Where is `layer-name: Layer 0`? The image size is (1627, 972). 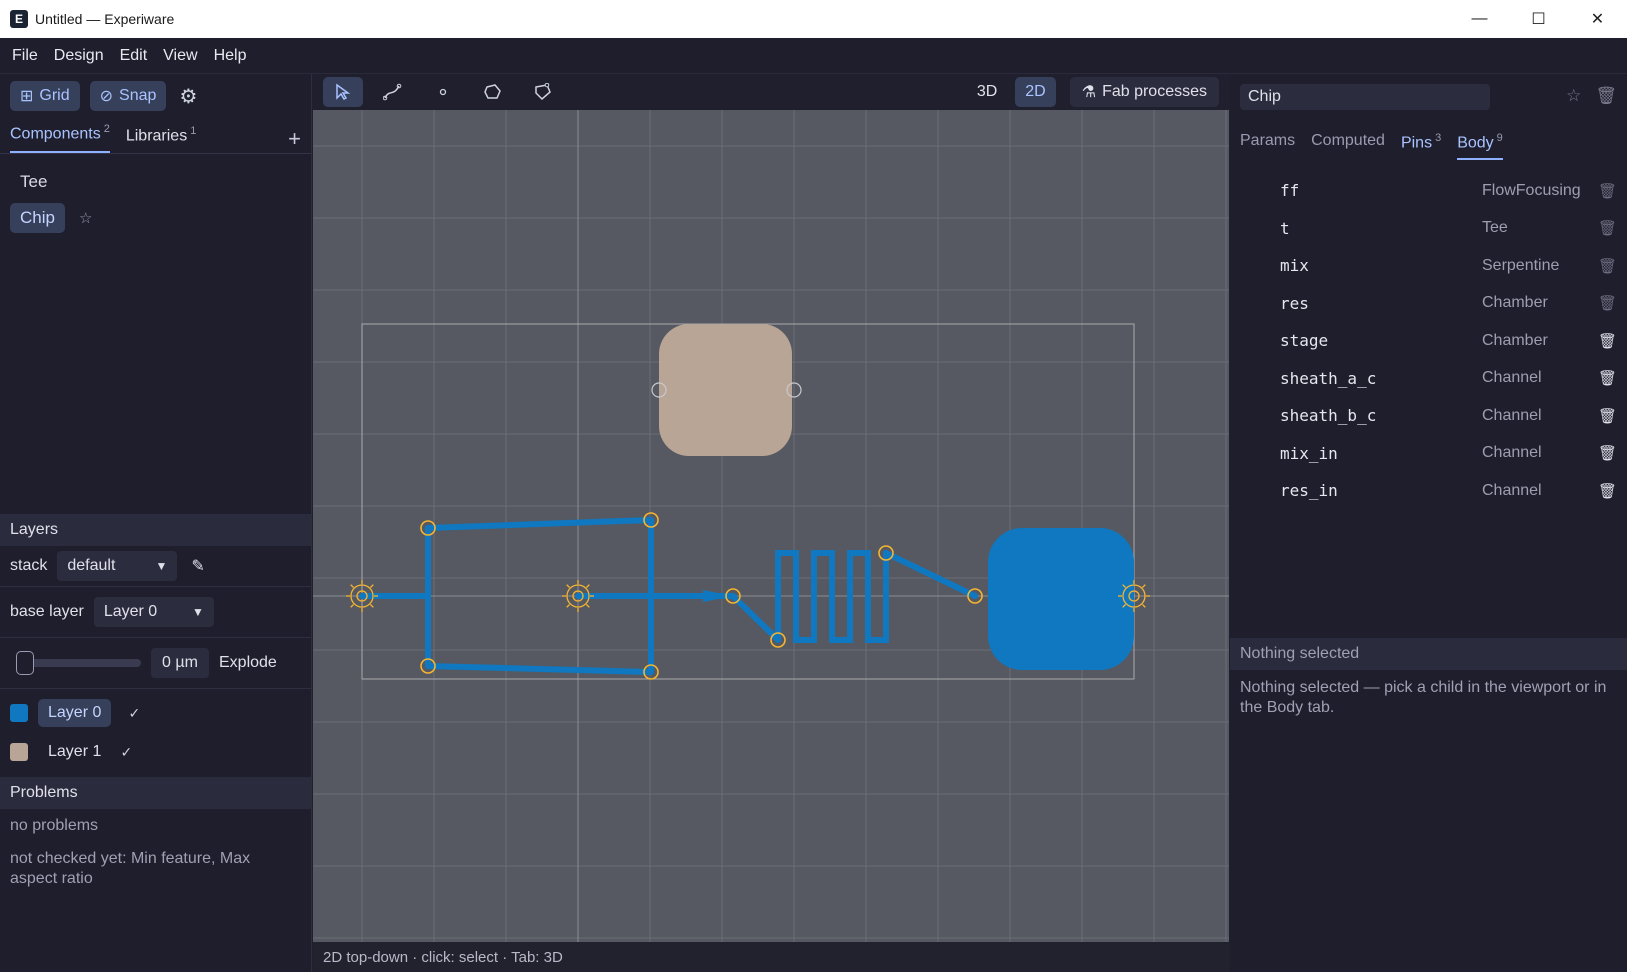 layer-name: Layer 0 is located at coordinates (75, 713).